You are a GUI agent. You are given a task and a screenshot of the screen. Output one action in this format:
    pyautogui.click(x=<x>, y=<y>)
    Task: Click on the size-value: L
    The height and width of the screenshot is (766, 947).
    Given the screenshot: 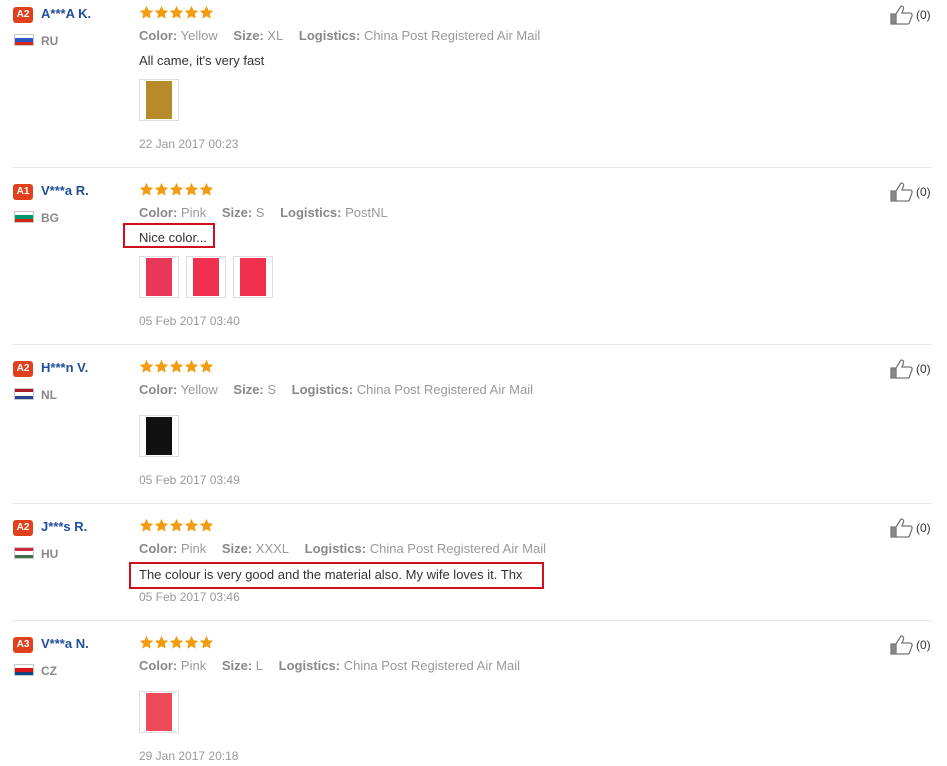 What is the action you would take?
    pyautogui.click(x=259, y=665)
    